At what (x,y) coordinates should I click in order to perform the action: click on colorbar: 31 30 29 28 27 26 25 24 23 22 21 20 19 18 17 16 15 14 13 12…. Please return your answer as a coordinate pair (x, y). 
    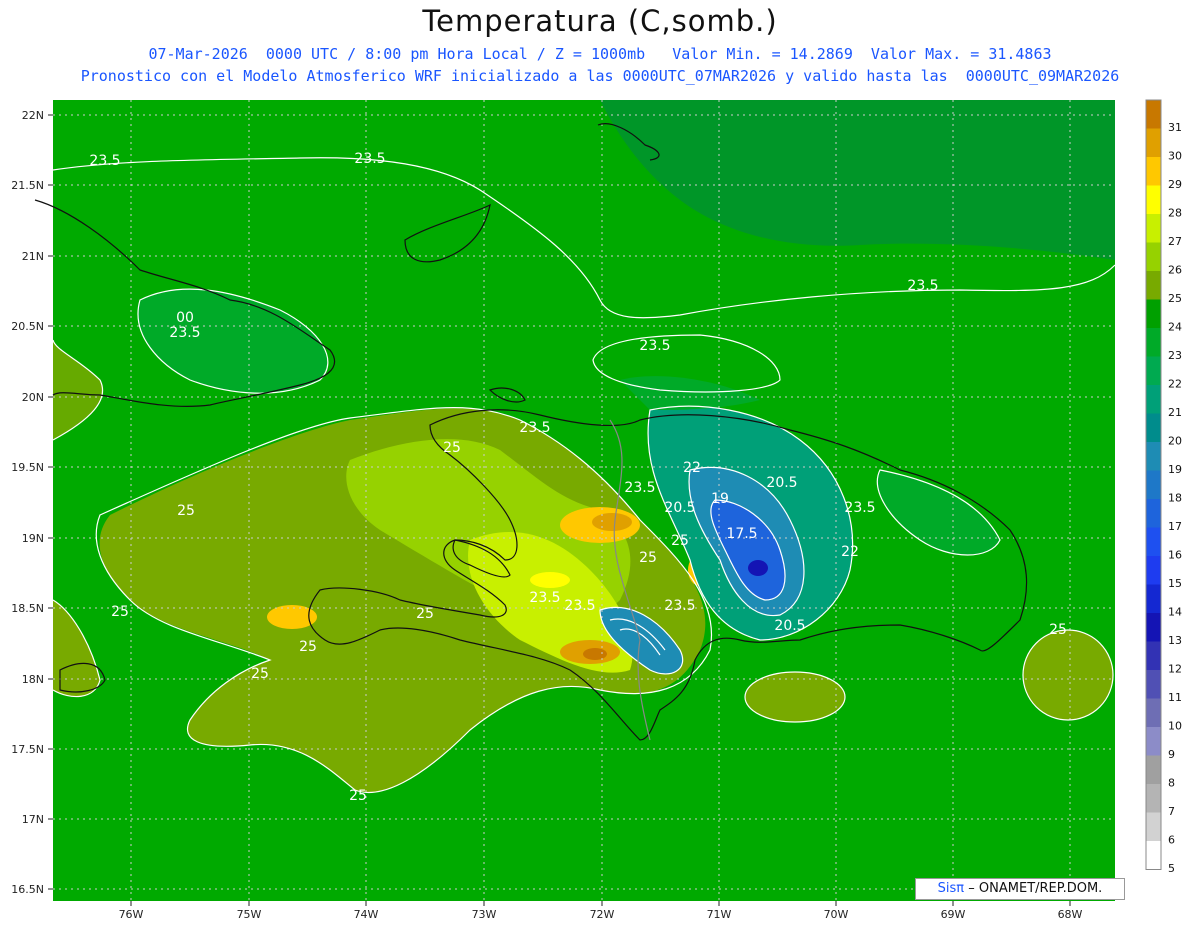
    Looking at the image, I should click on (1163, 487).